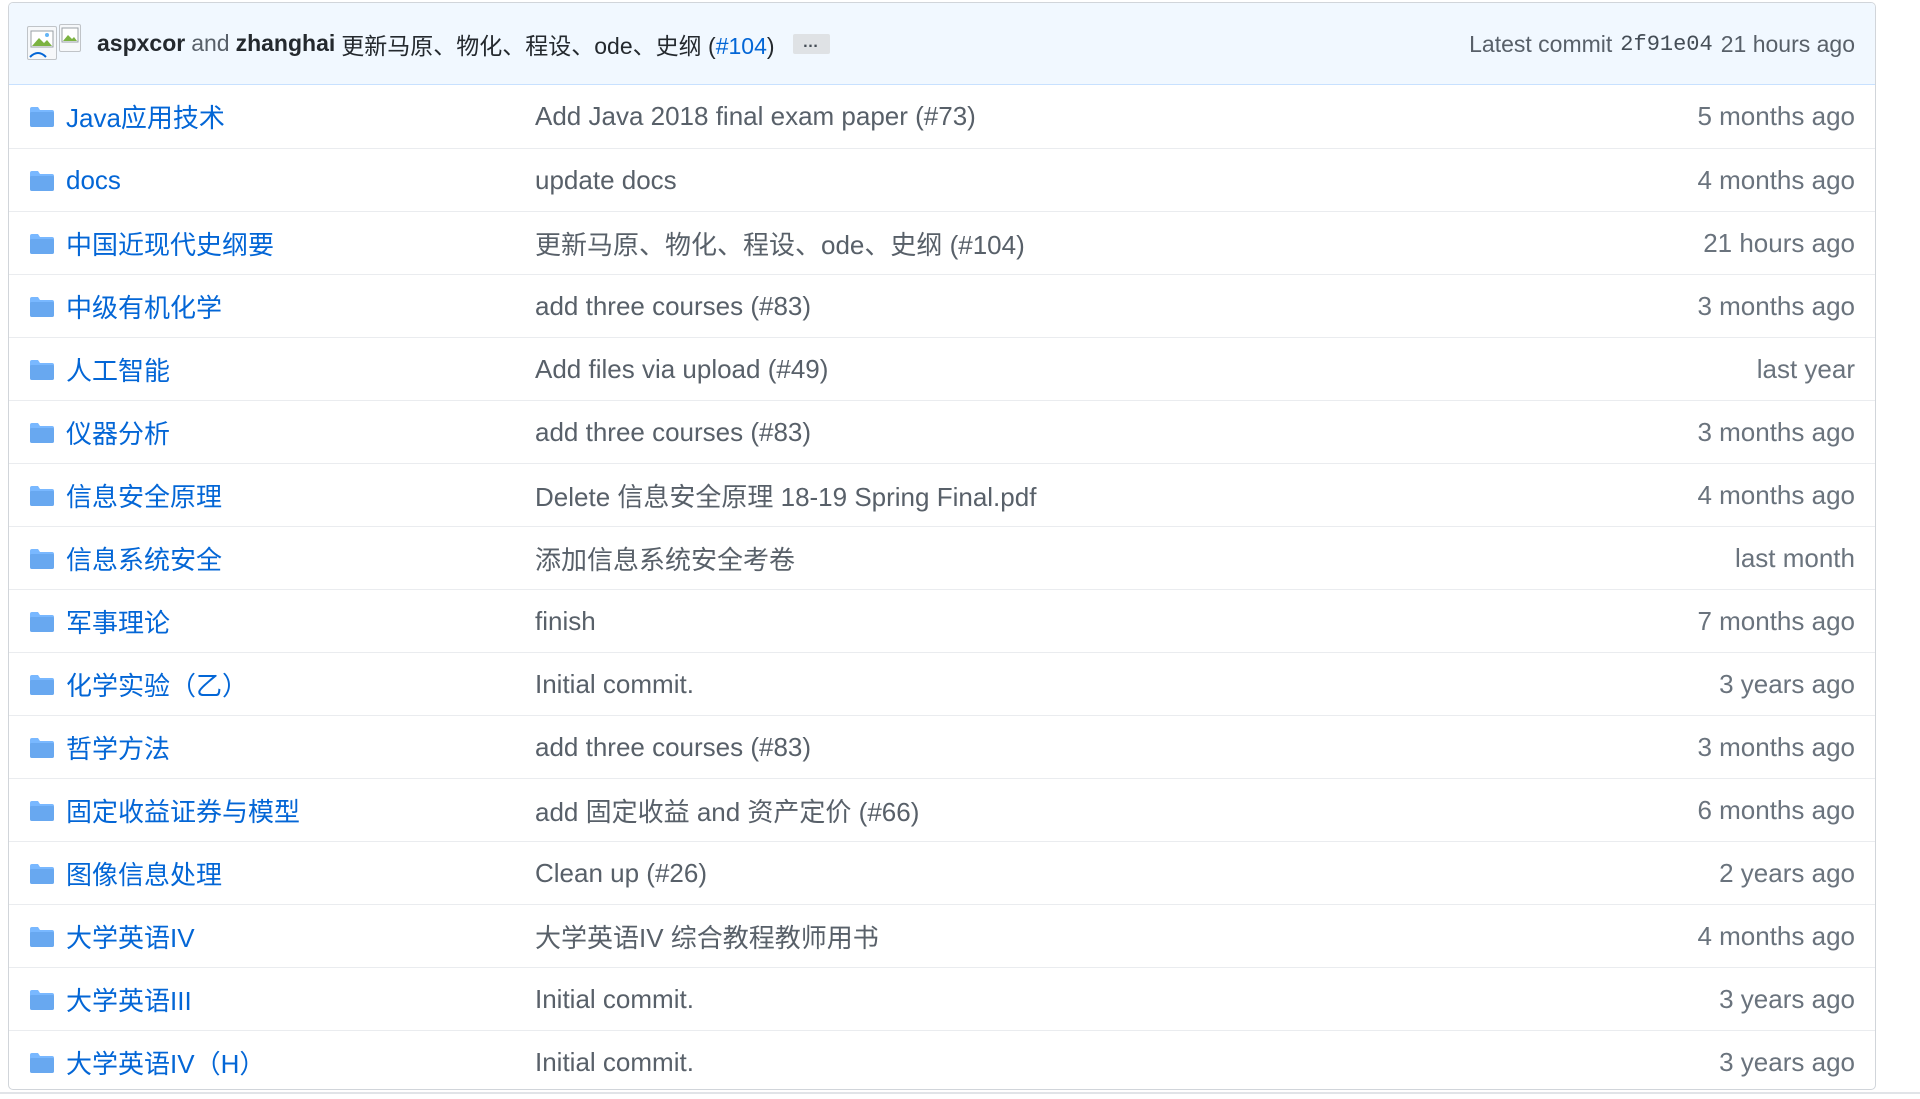 This screenshot has width=1920, height=1099. Describe the element at coordinates (1776, 809) in the screenshot. I see `commit-age: 6 months ago` at that location.